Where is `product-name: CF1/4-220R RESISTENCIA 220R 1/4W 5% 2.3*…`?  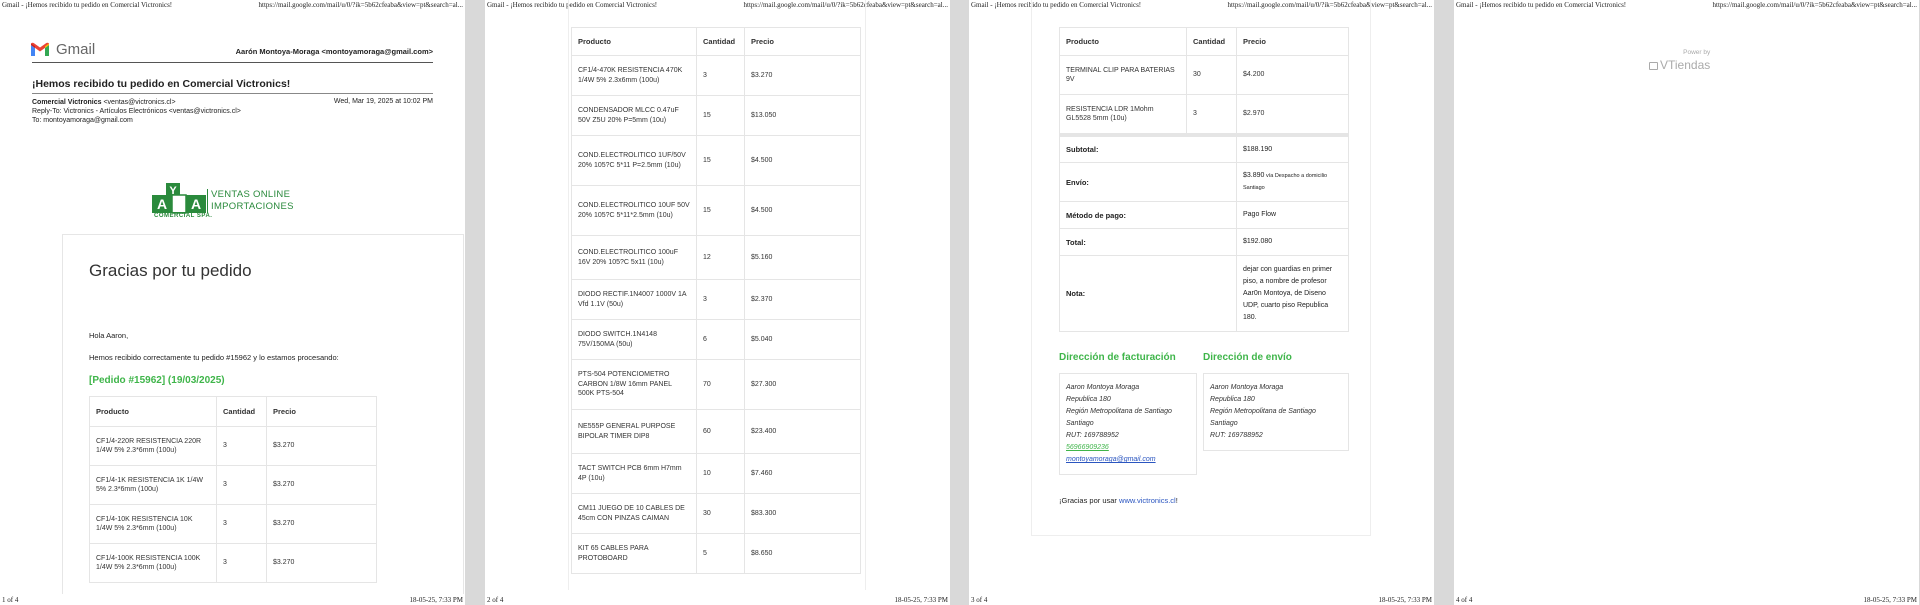
product-name: CF1/4-220R RESISTENCIA 220R 1/4W 5% 2.3*… is located at coordinates (153, 446).